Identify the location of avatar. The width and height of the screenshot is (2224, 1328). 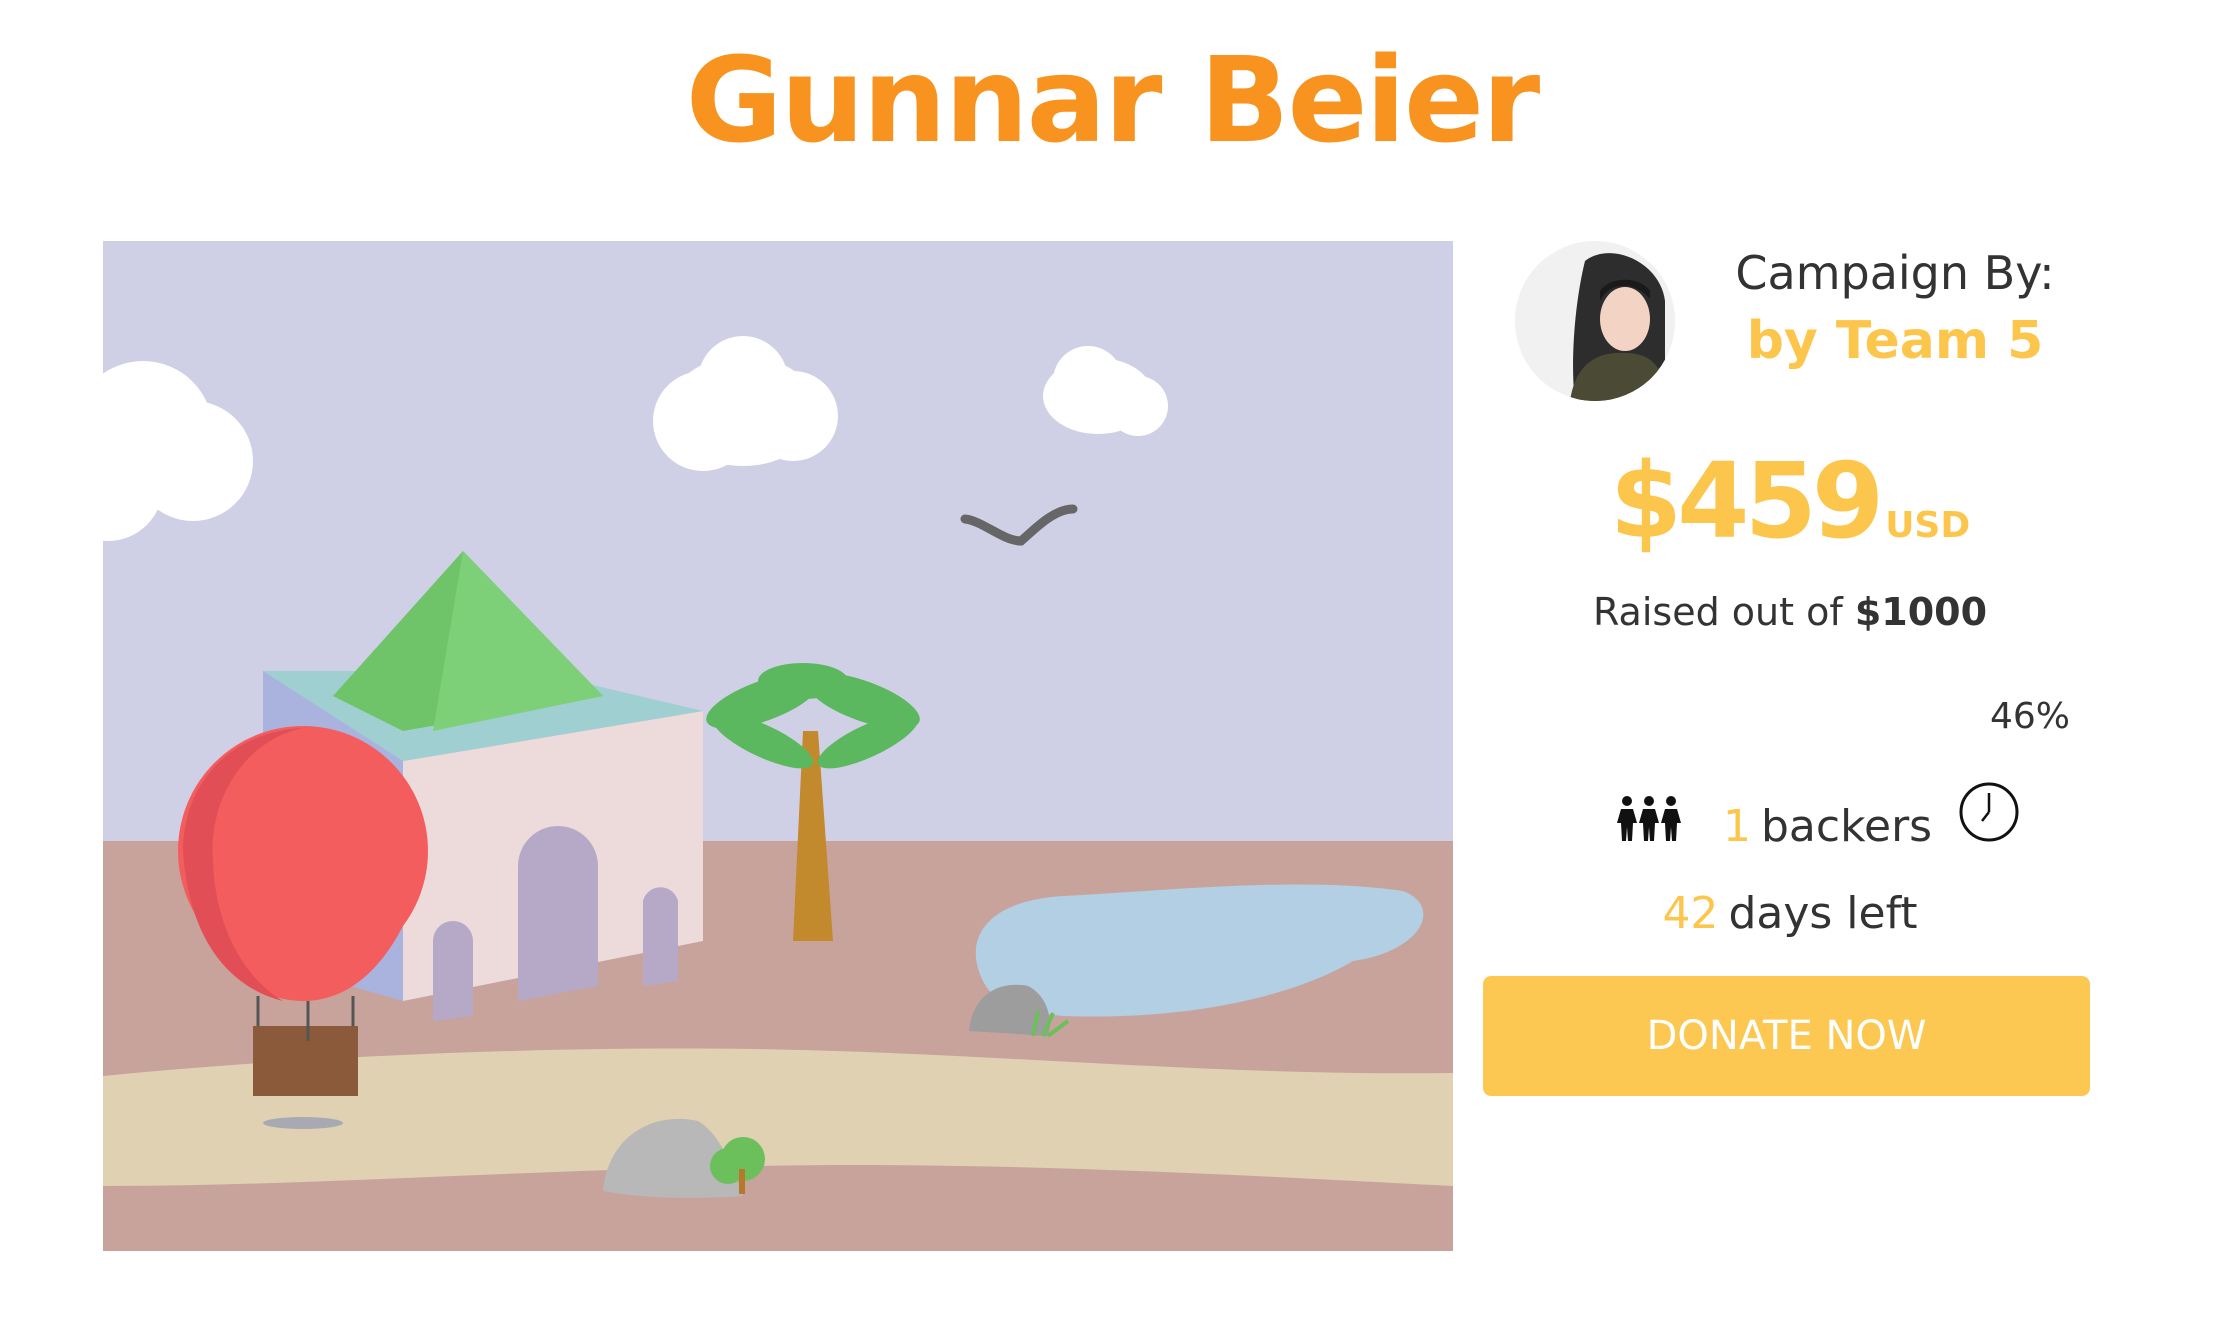
(1595, 321).